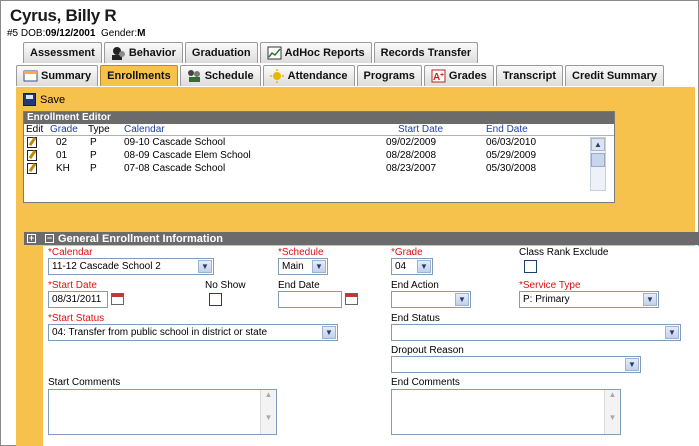 The image size is (699, 446). What do you see at coordinates (30, 76) in the screenshot?
I see `summary-icon` at bounding box center [30, 76].